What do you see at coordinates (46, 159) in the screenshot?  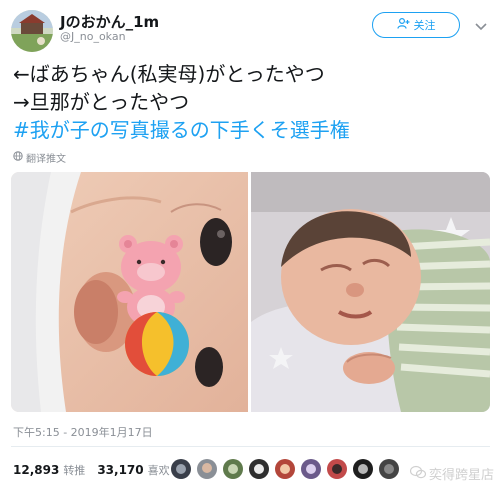 I see `translate-label: 翻译推文` at bounding box center [46, 159].